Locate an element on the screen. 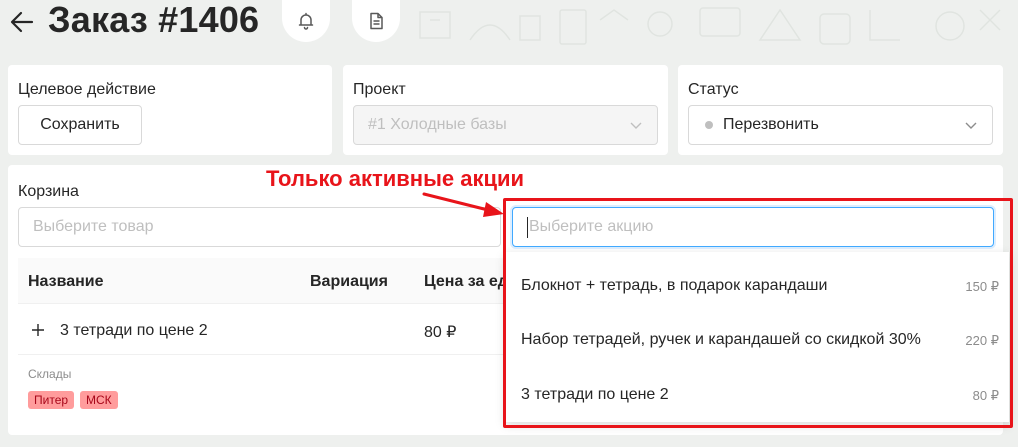 The image size is (1018, 447). arrow-left-icon is located at coordinates (22, 22).